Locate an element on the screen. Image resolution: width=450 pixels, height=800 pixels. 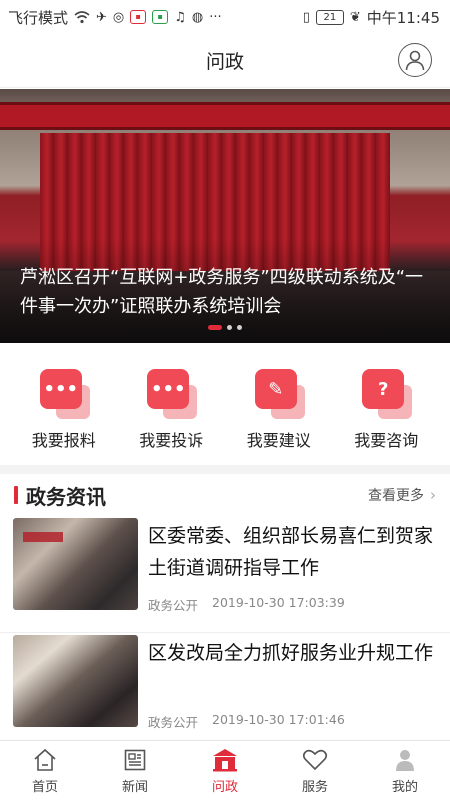
action-report-button: ••• 我要报料 is located at coordinates (63, 417).